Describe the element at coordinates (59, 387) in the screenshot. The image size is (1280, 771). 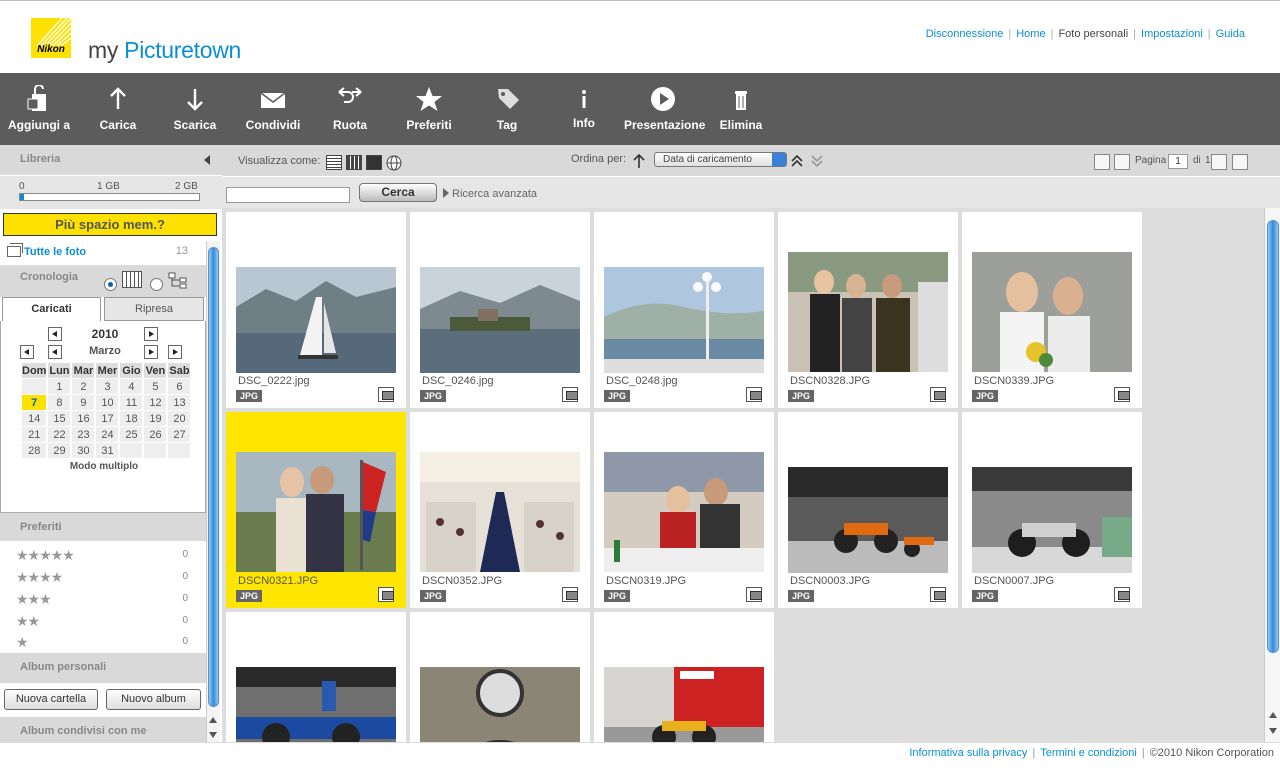
I see `calendar-day: 1` at that location.